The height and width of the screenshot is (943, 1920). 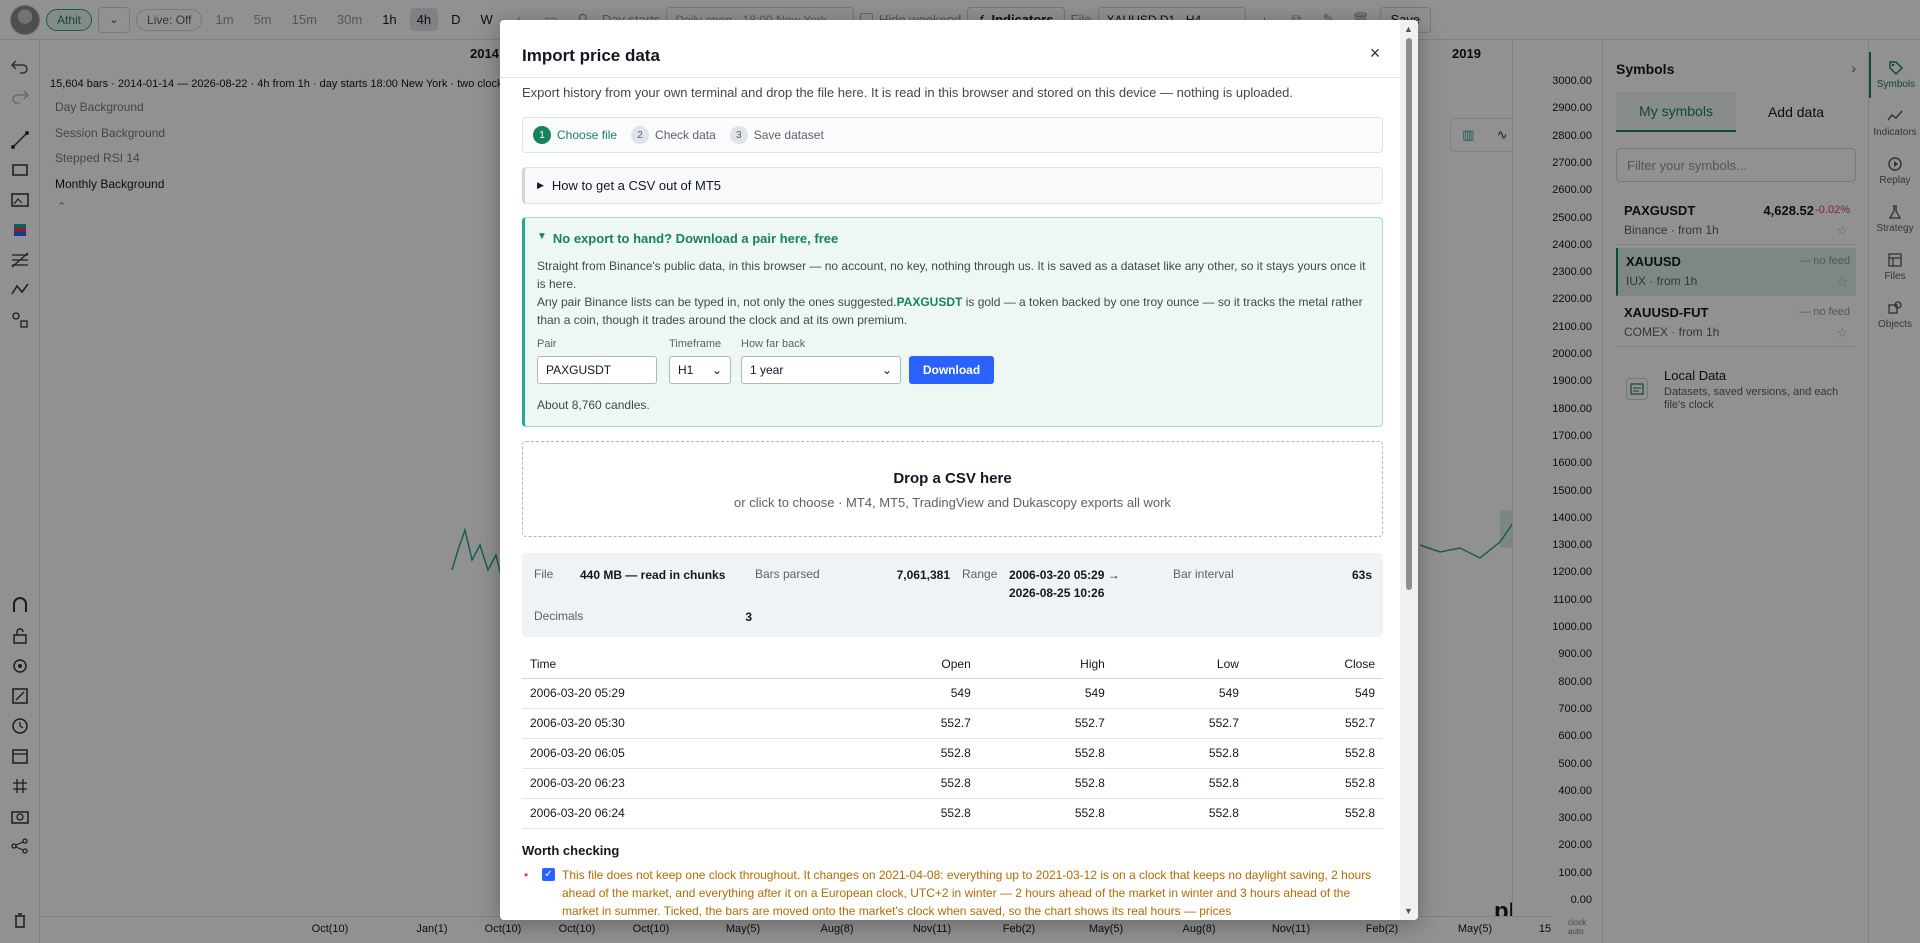 I want to click on step-check-data: 2 Check data, so click(x=673, y=135).